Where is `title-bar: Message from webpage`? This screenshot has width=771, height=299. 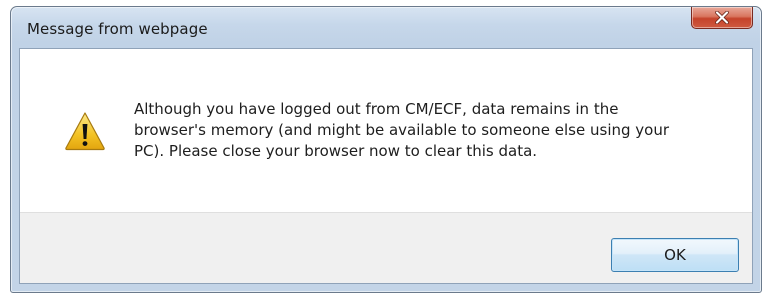
title-bar: Message from webpage is located at coordinates (386, 27).